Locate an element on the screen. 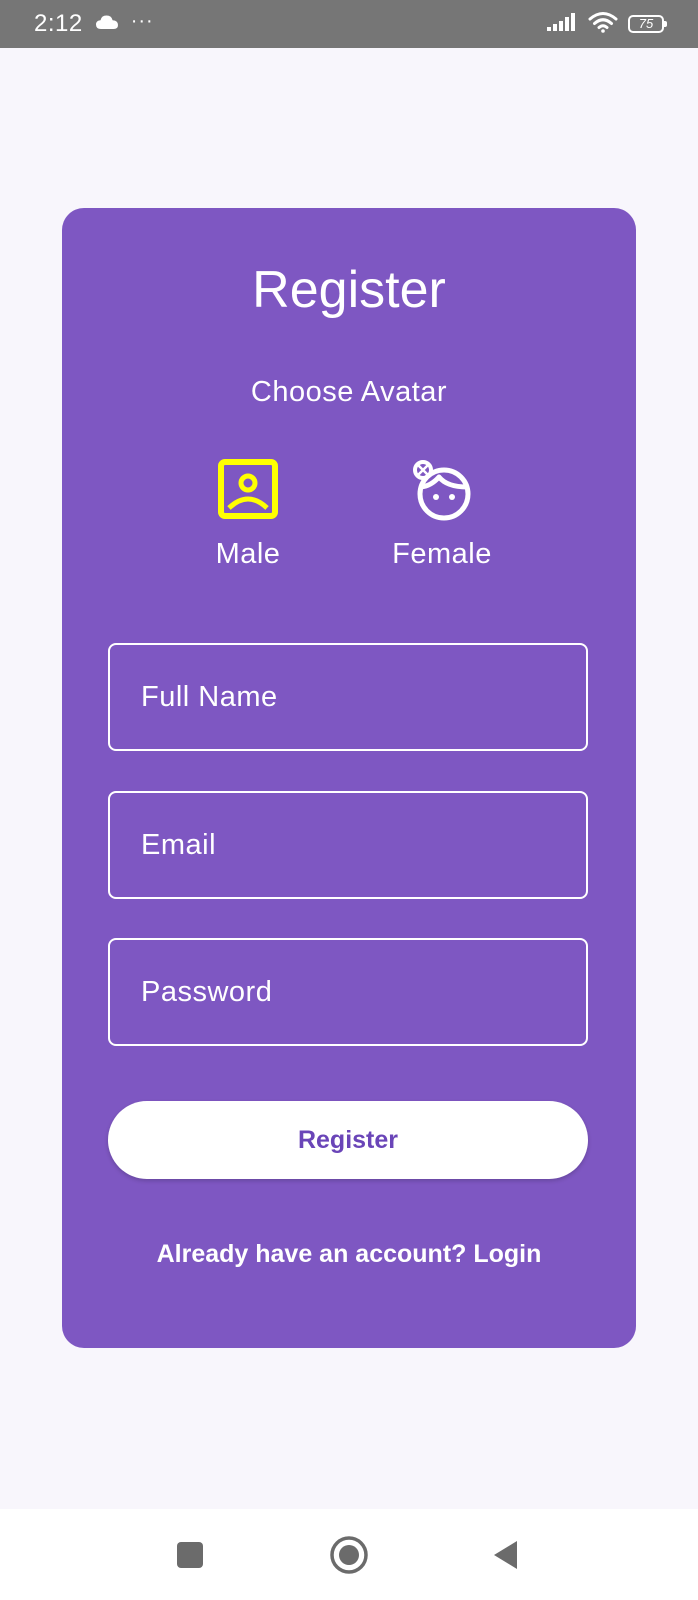 This screenshot has width=698, height=1600. status-time: 2:12 is located at coordinates (58, 23).